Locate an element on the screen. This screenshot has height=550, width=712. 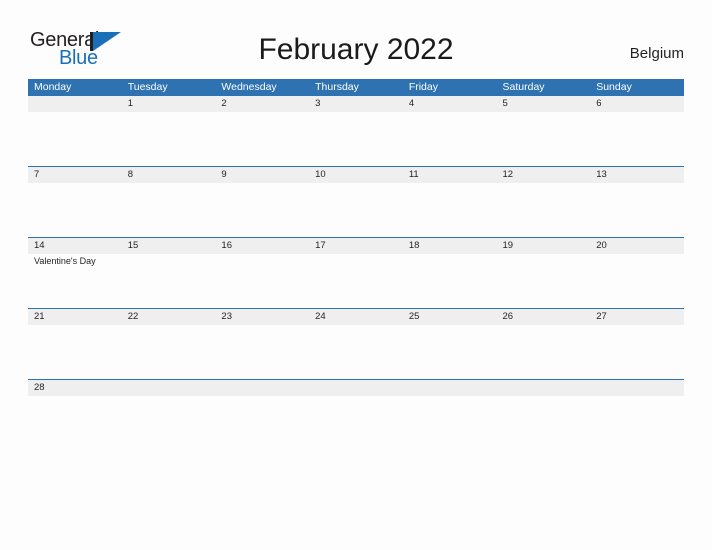
calendar-day-cell: 3 is located at coordinates (356, 131).